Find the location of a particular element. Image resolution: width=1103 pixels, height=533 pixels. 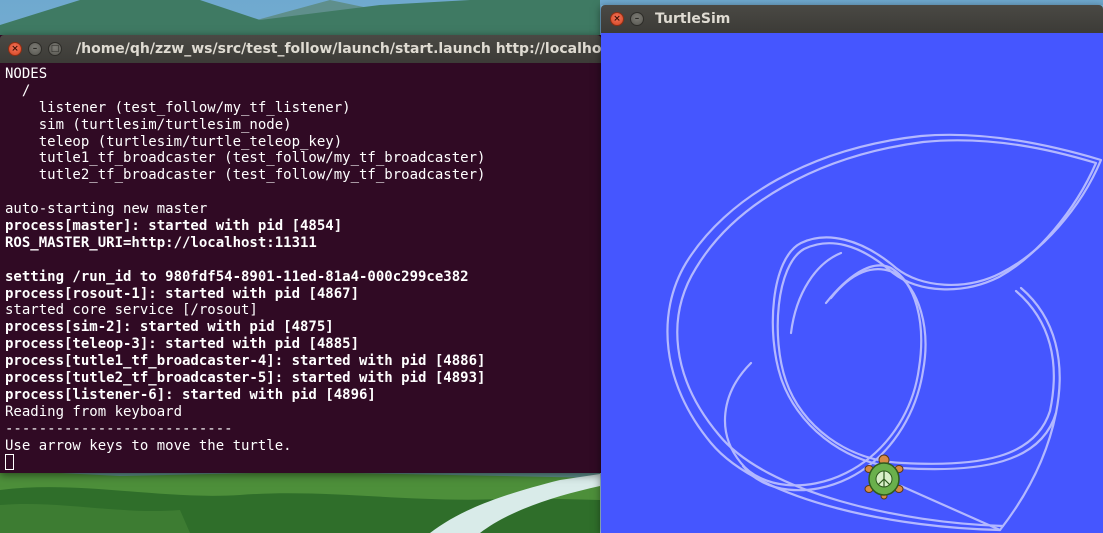

terminal-line: / is located at coordinates (18, 90).